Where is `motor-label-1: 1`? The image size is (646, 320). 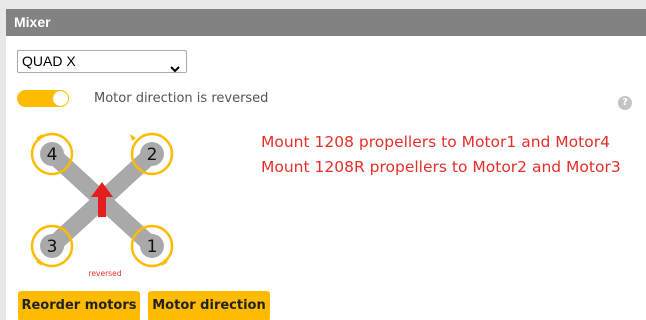 motor-label-1: 1 is located at coordinates (152, 247).